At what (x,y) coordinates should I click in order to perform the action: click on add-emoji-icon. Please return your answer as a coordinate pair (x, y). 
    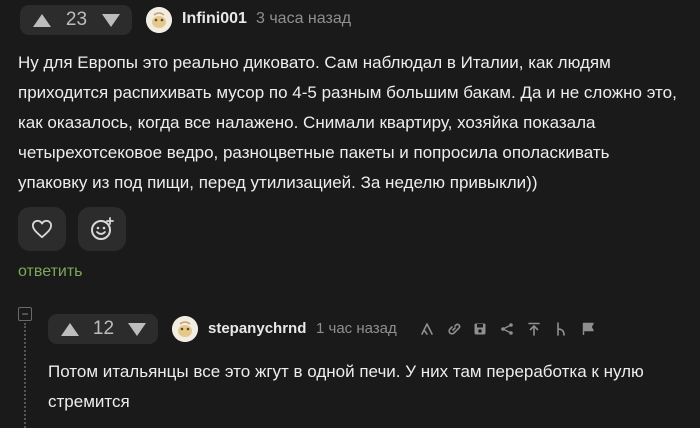
    Looking at the image, I should click on (102, 228).